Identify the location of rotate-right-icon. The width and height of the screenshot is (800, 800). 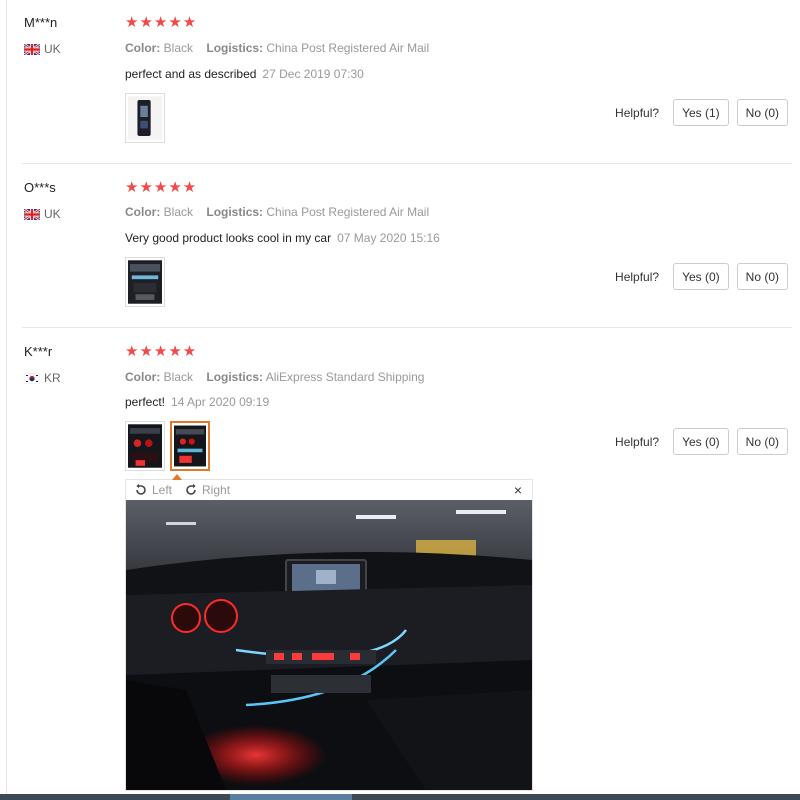
(191, 489).